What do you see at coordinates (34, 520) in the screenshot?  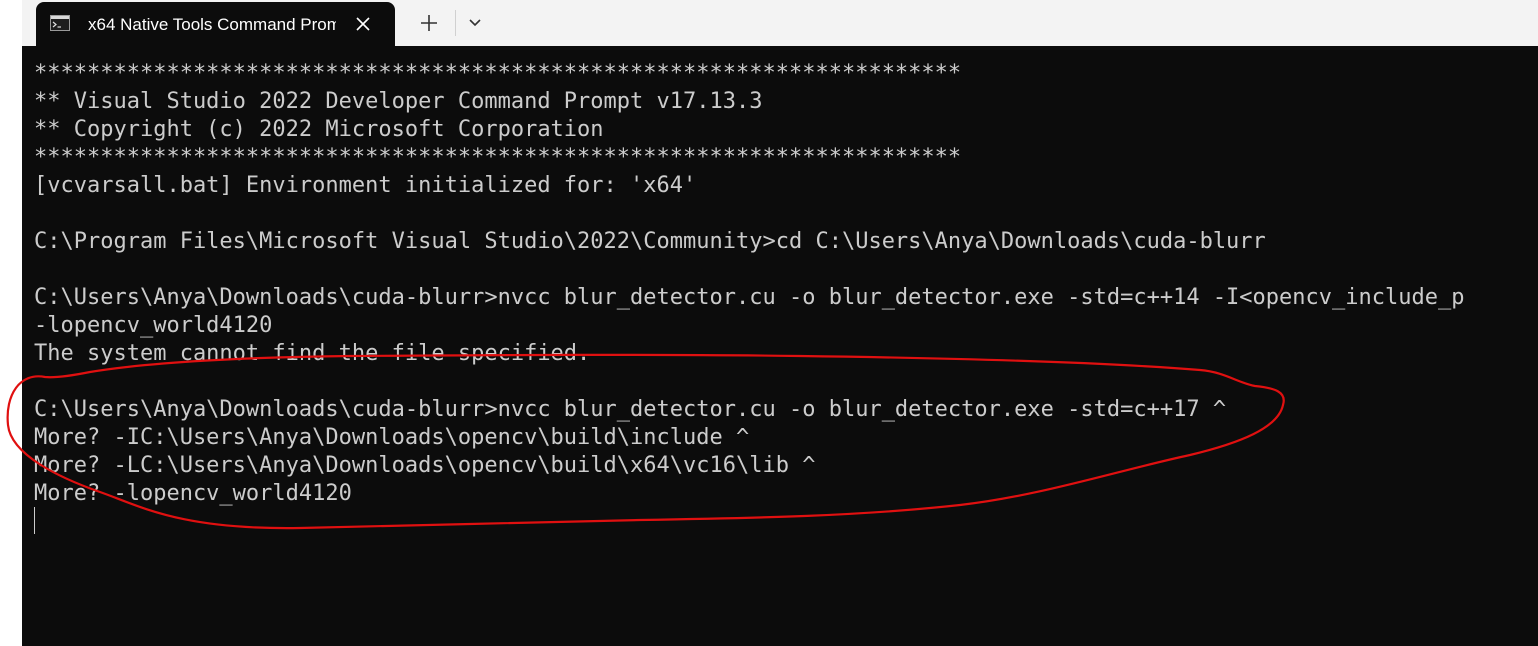 I see `text-cursor` at bounding box center [34, 520].